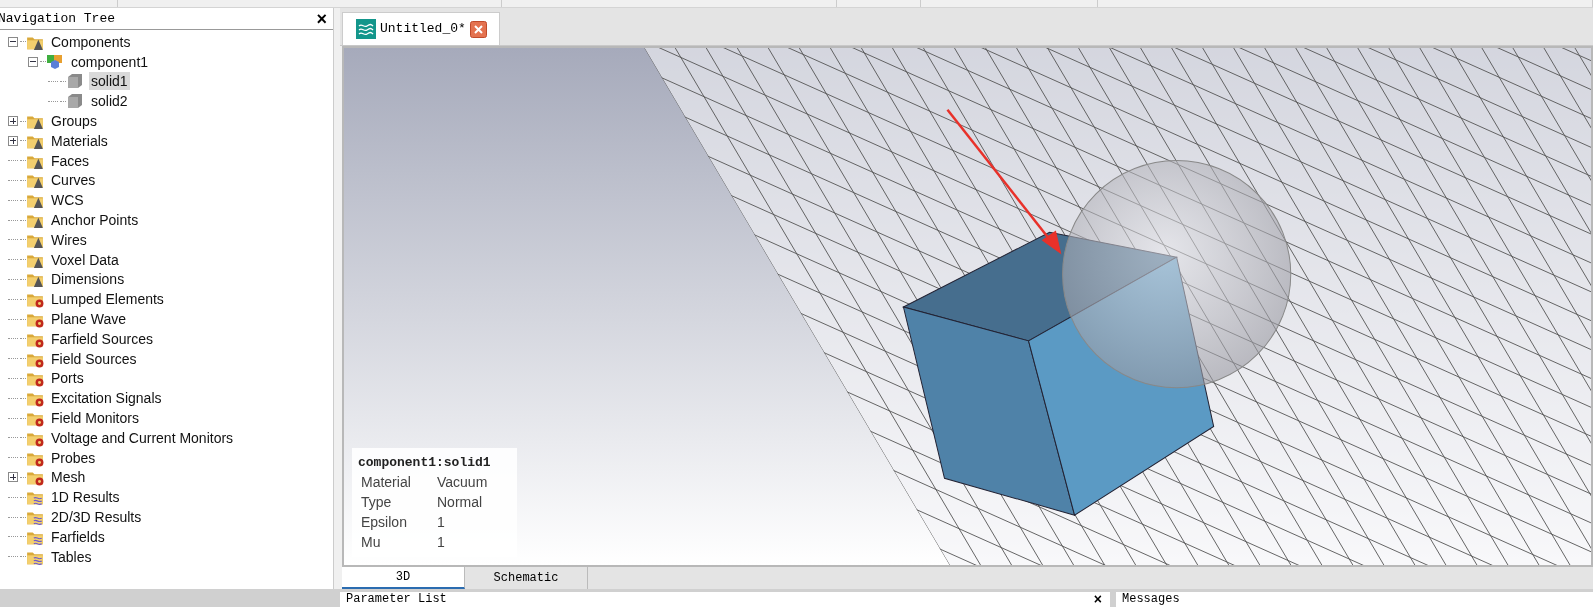 The image size is (1593, 607). What do you see at coordinates (107, 299) in the screenshot?
I see `tree-item: Lumped Elements` at bounding box center [107, 299].